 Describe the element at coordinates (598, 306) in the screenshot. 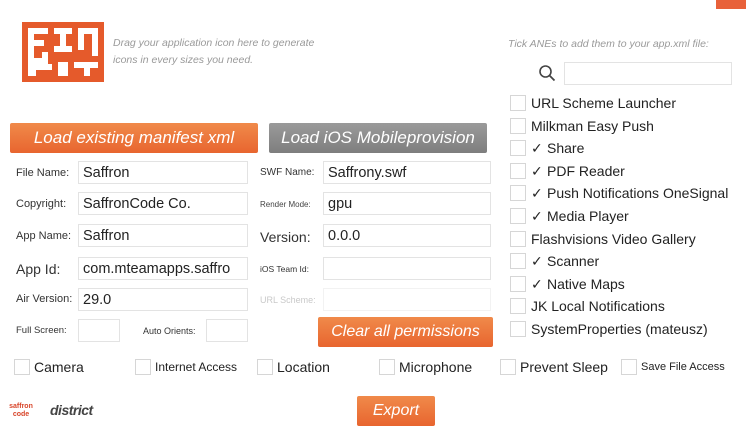

I see `ane-item-label: JK Local Notifications` at that location.